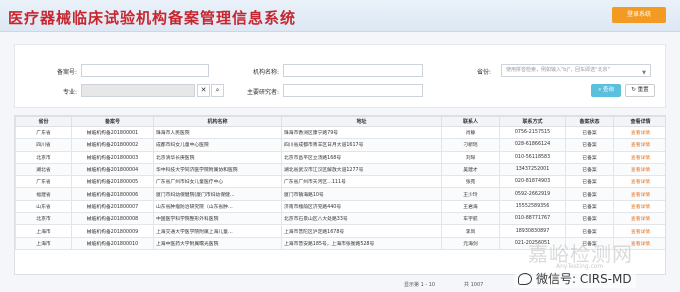 This screenshot has width=680, height=292. What do you see at coordinates (643, 90) in the screenshot?
I see `reset-button-label: 重置` at bounding box center [643, 90].